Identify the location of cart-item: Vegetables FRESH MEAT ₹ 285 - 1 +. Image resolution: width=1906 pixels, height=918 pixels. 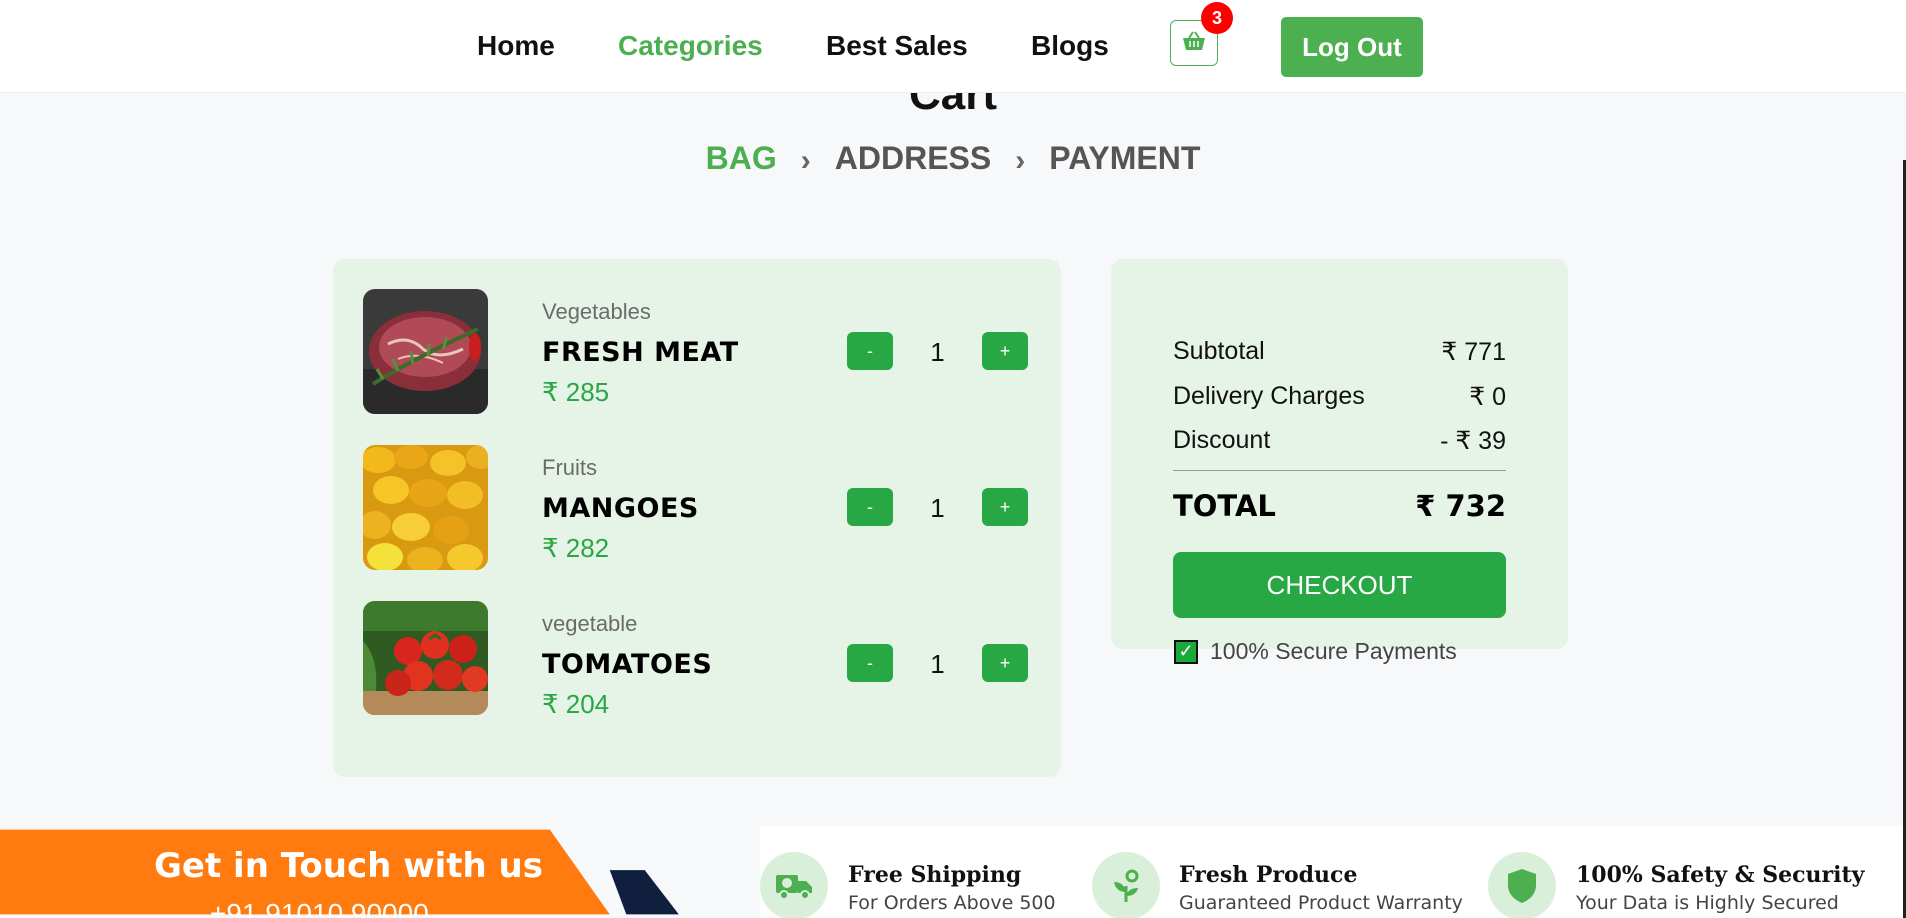
(703, 352).